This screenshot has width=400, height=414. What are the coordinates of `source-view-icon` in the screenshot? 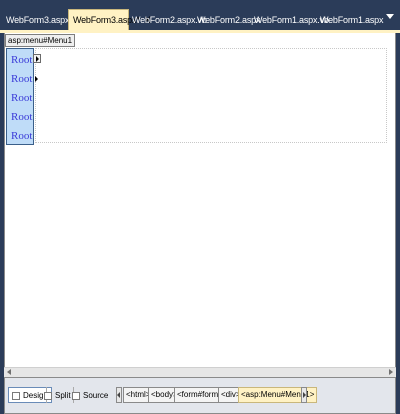 It's located at (76, 396).